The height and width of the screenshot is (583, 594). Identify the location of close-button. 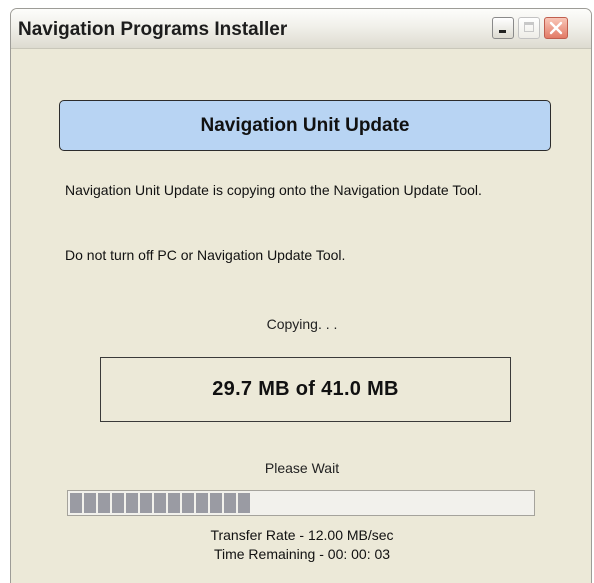
(556, 28).